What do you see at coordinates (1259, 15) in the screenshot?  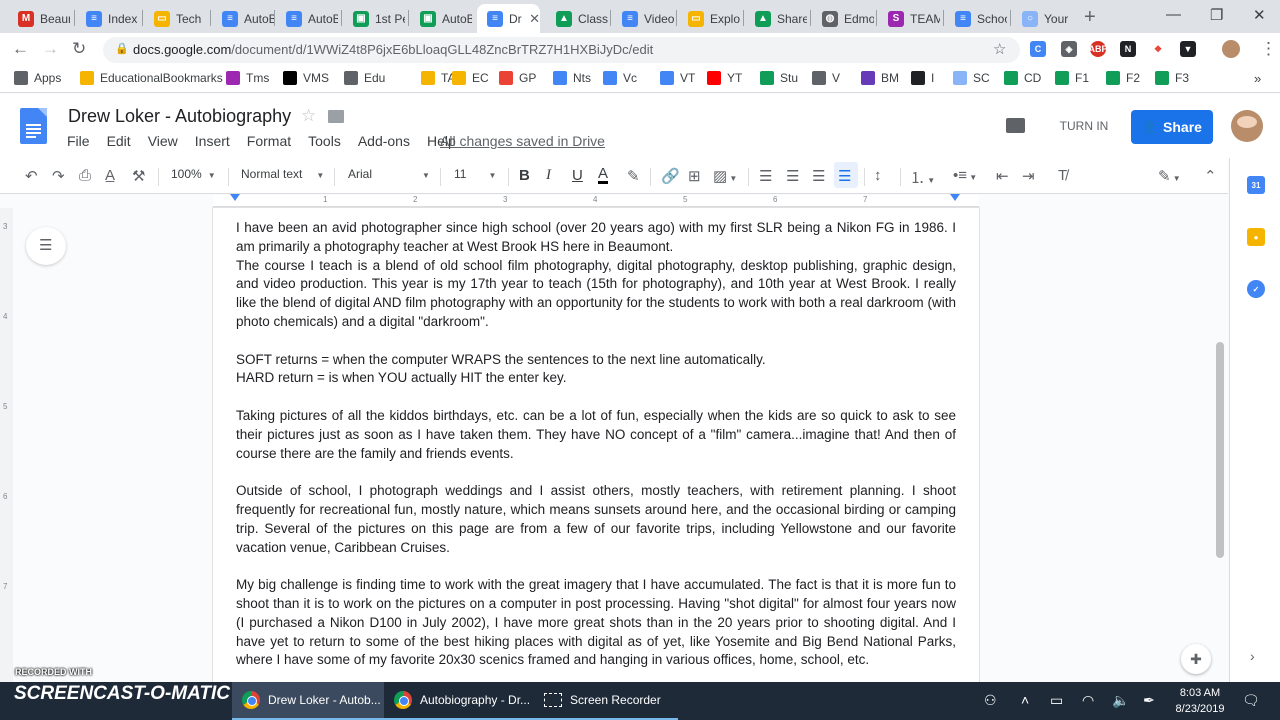 I see `close-window-button: ✕` at bounding box center [1259, 15].